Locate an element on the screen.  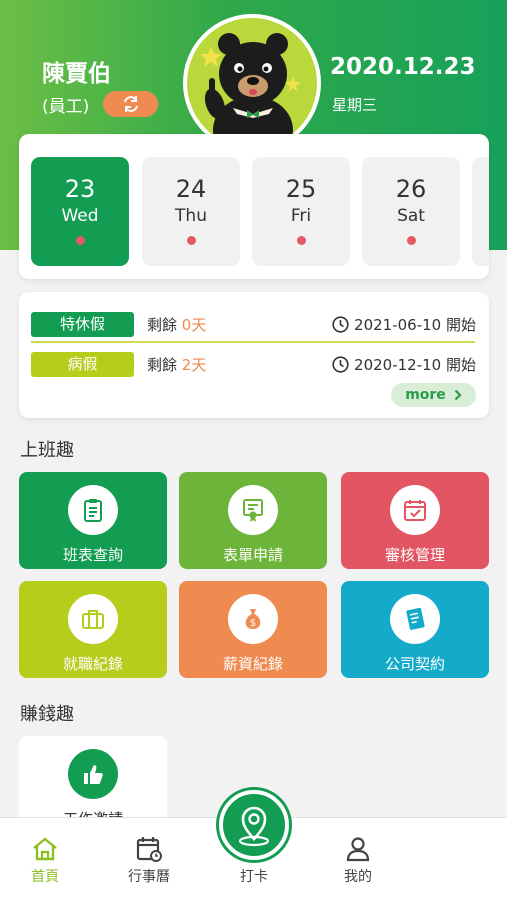
briefcase-icon is located at coordinates (93, 619).